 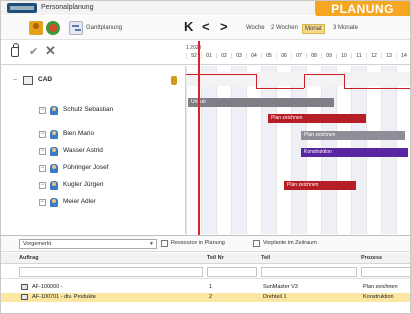 What do you see at coordinates (164, 243) in the screenshot?
I see `resource-in-planning-checkbox` at bounding box center [164, 243].